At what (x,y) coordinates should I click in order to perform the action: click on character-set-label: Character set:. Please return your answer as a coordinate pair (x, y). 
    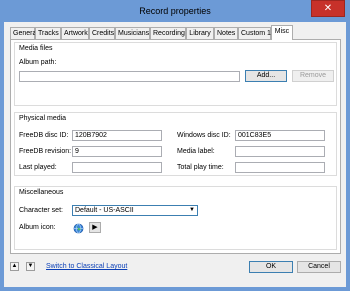
    Looking at the image, I should click on (41, 210).